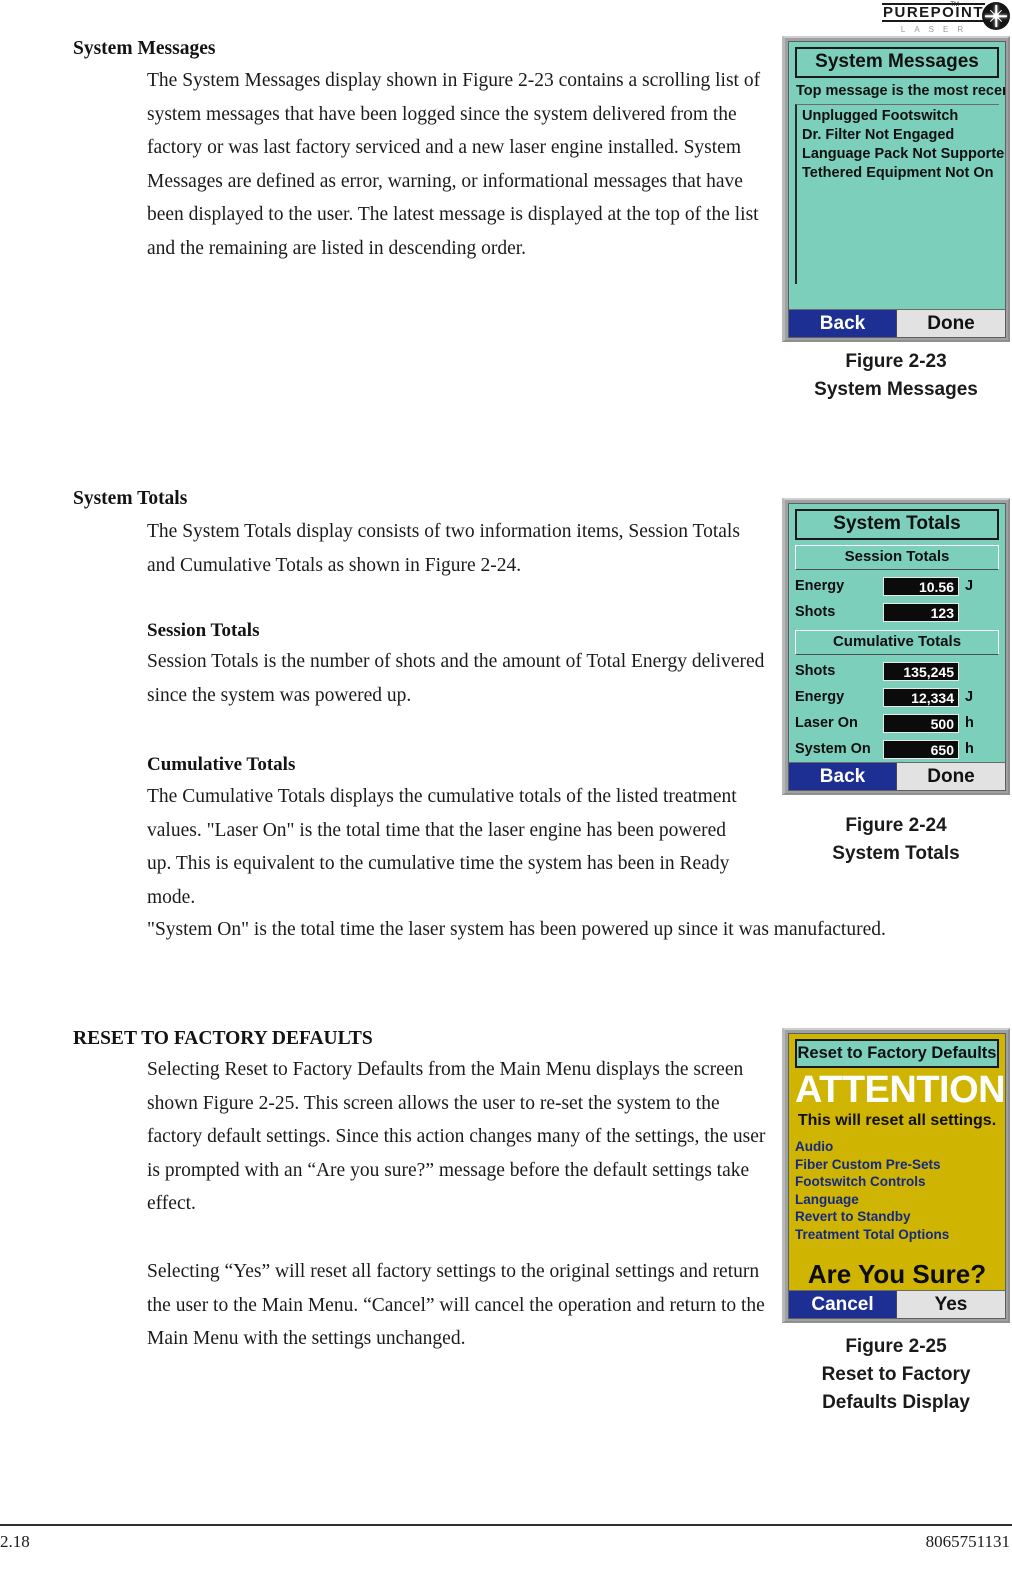 Image resolution: width=1012 pixels, height=1574 pixels. What do you see at coordinates (827, 1199) in the screenshot?
I see `list-item: Language` at bounding box center [827, 1199].